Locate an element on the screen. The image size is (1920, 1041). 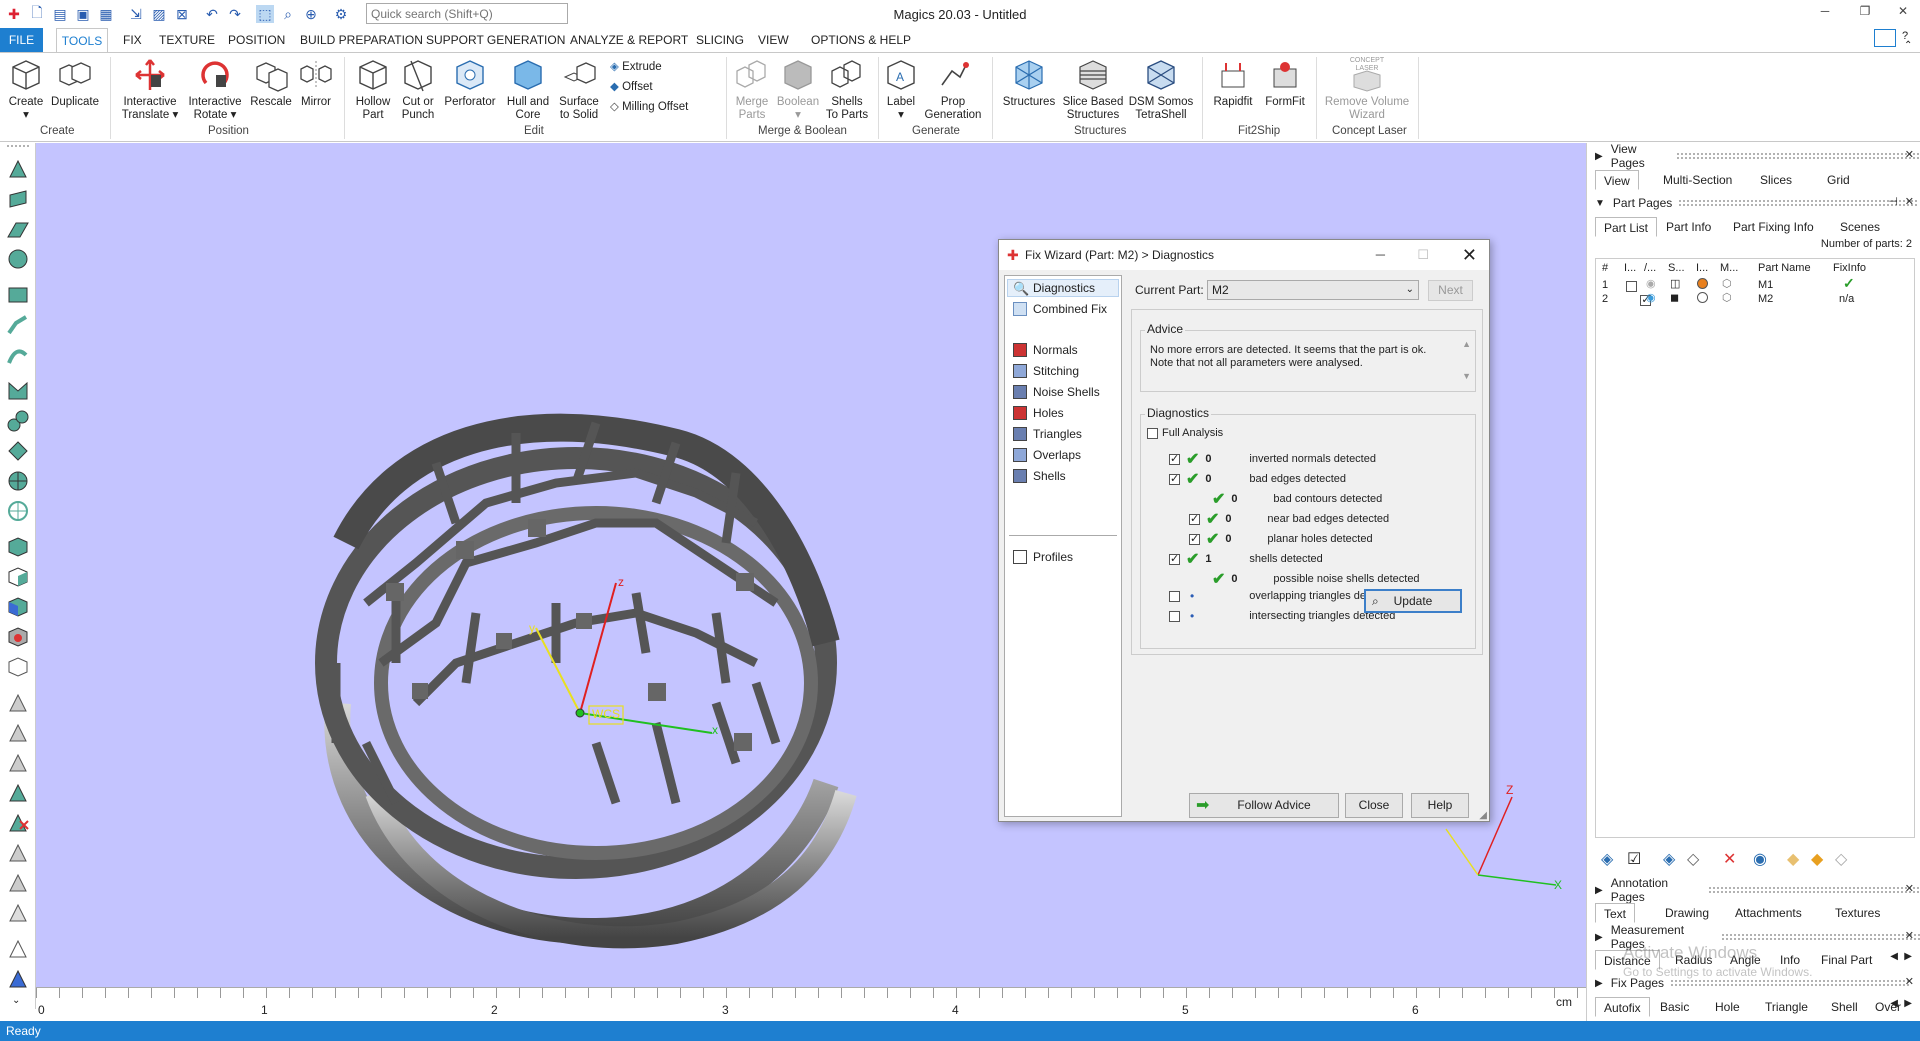
menu-tab-slicing: SLICING is located at coordinates (720, 40).